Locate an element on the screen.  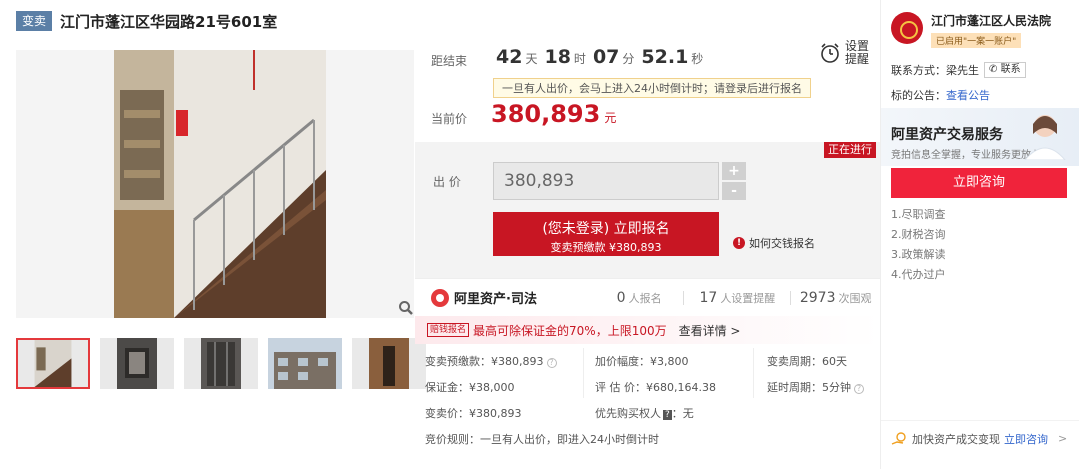
staircase-photo is located at coordinates (220, 184).